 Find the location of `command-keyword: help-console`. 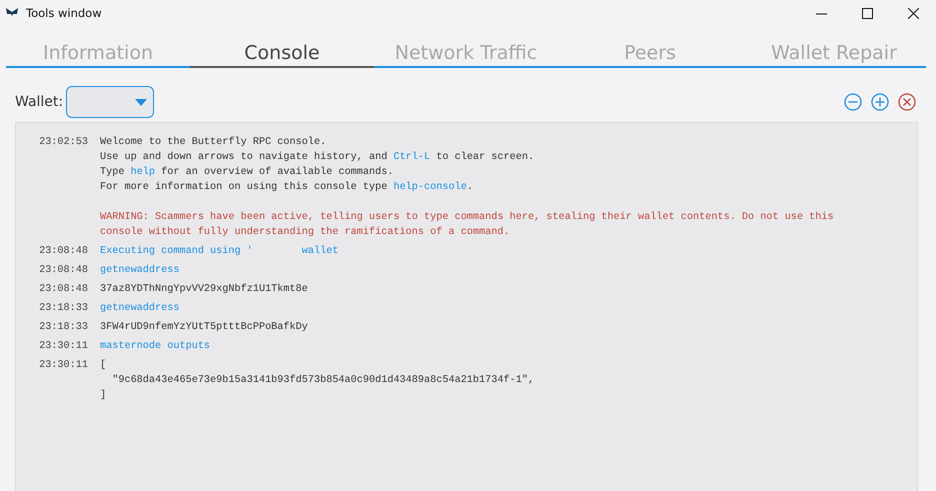

command-keyword: help-console is located at coordinates (430, 187).